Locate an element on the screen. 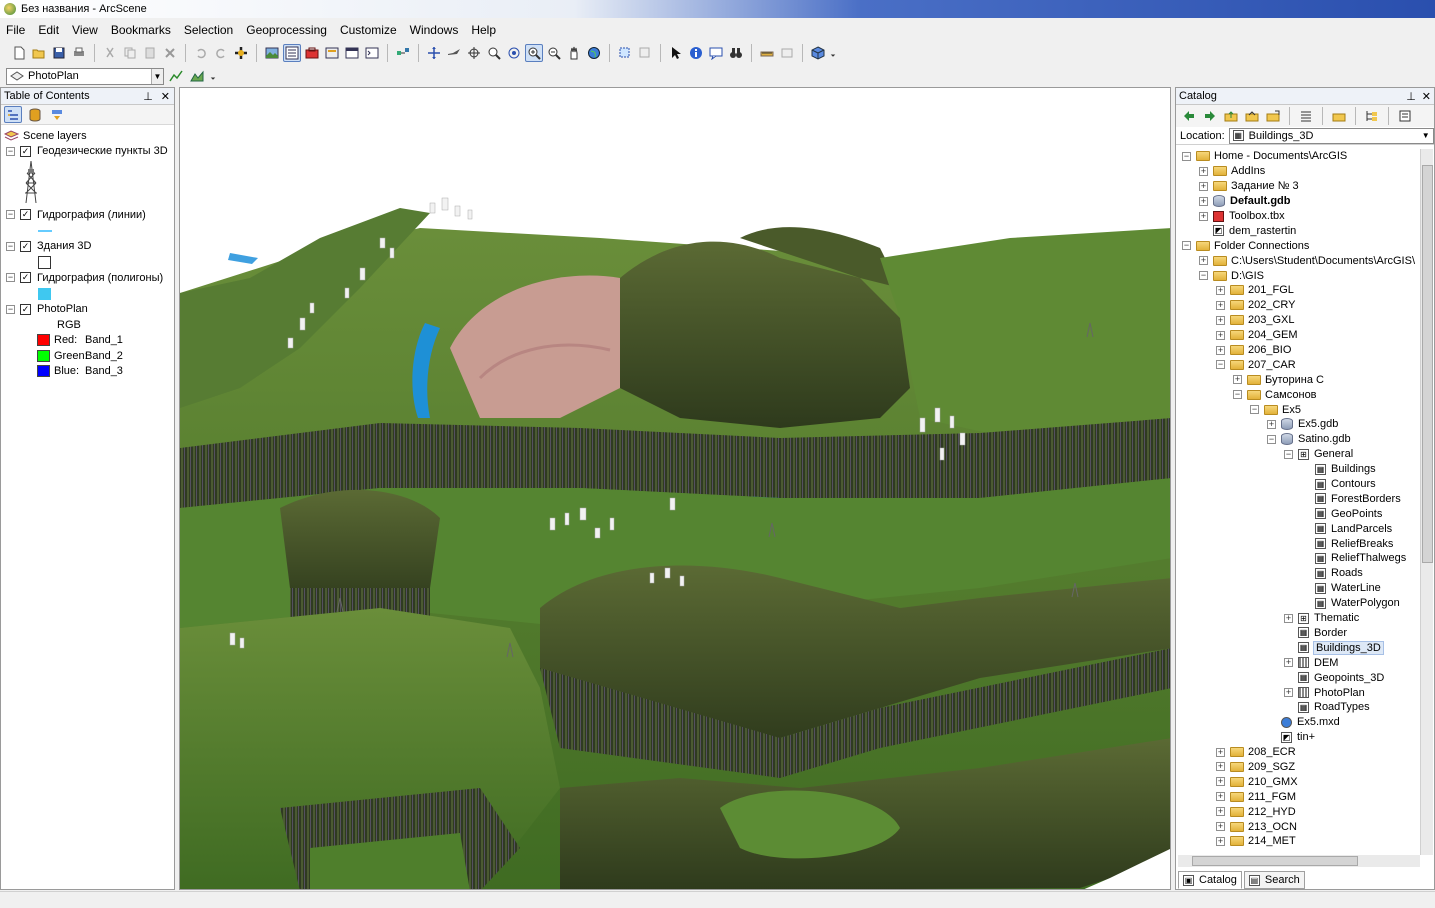 The height and width of the screenshot is (908, 1435). list-by-source-button is located at coordinates (35, 114).